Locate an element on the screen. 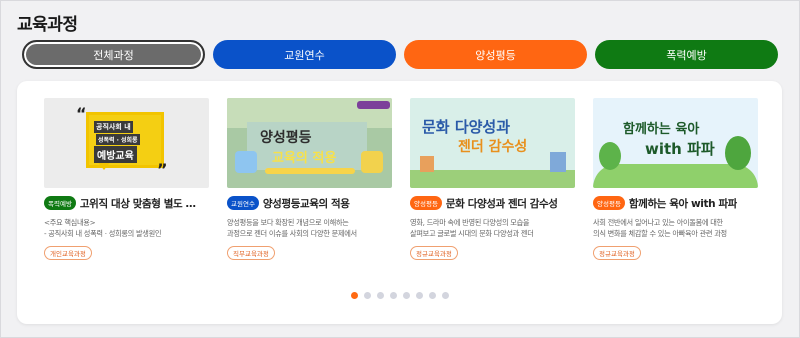 Image resolution: width=800 pixels, height=338 pixels. thumb-text: 공직사회 내 is located at coordinates (113, 127).